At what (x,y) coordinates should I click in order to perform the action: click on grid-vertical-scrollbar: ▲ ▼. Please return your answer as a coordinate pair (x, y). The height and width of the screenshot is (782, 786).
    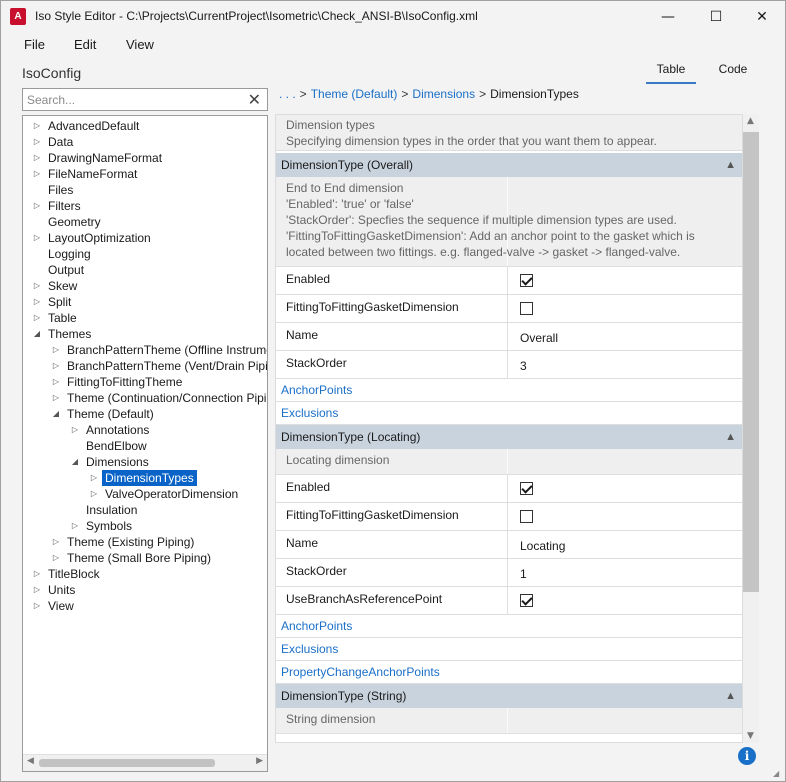
    Looking at the image, I should click on (751, 428).